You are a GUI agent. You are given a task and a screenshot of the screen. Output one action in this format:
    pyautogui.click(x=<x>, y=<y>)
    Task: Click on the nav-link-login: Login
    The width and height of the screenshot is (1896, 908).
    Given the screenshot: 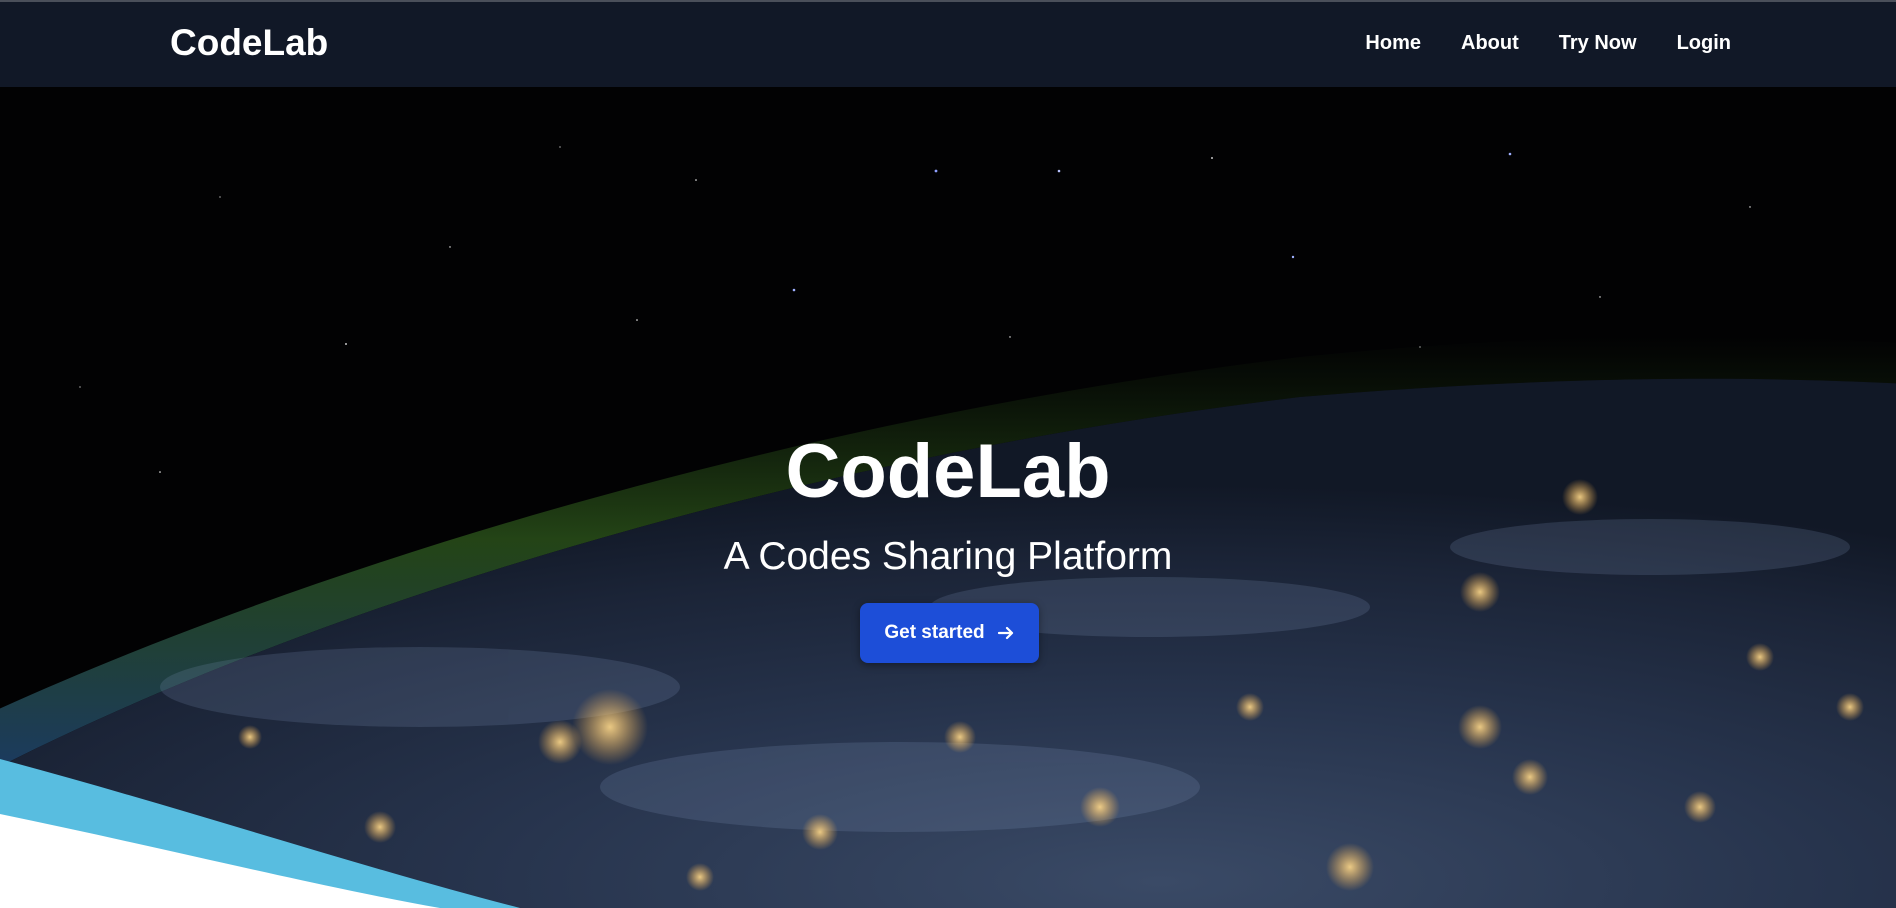 What is the action you would take?
    pyautogui.click(x=1704, y=43)
    